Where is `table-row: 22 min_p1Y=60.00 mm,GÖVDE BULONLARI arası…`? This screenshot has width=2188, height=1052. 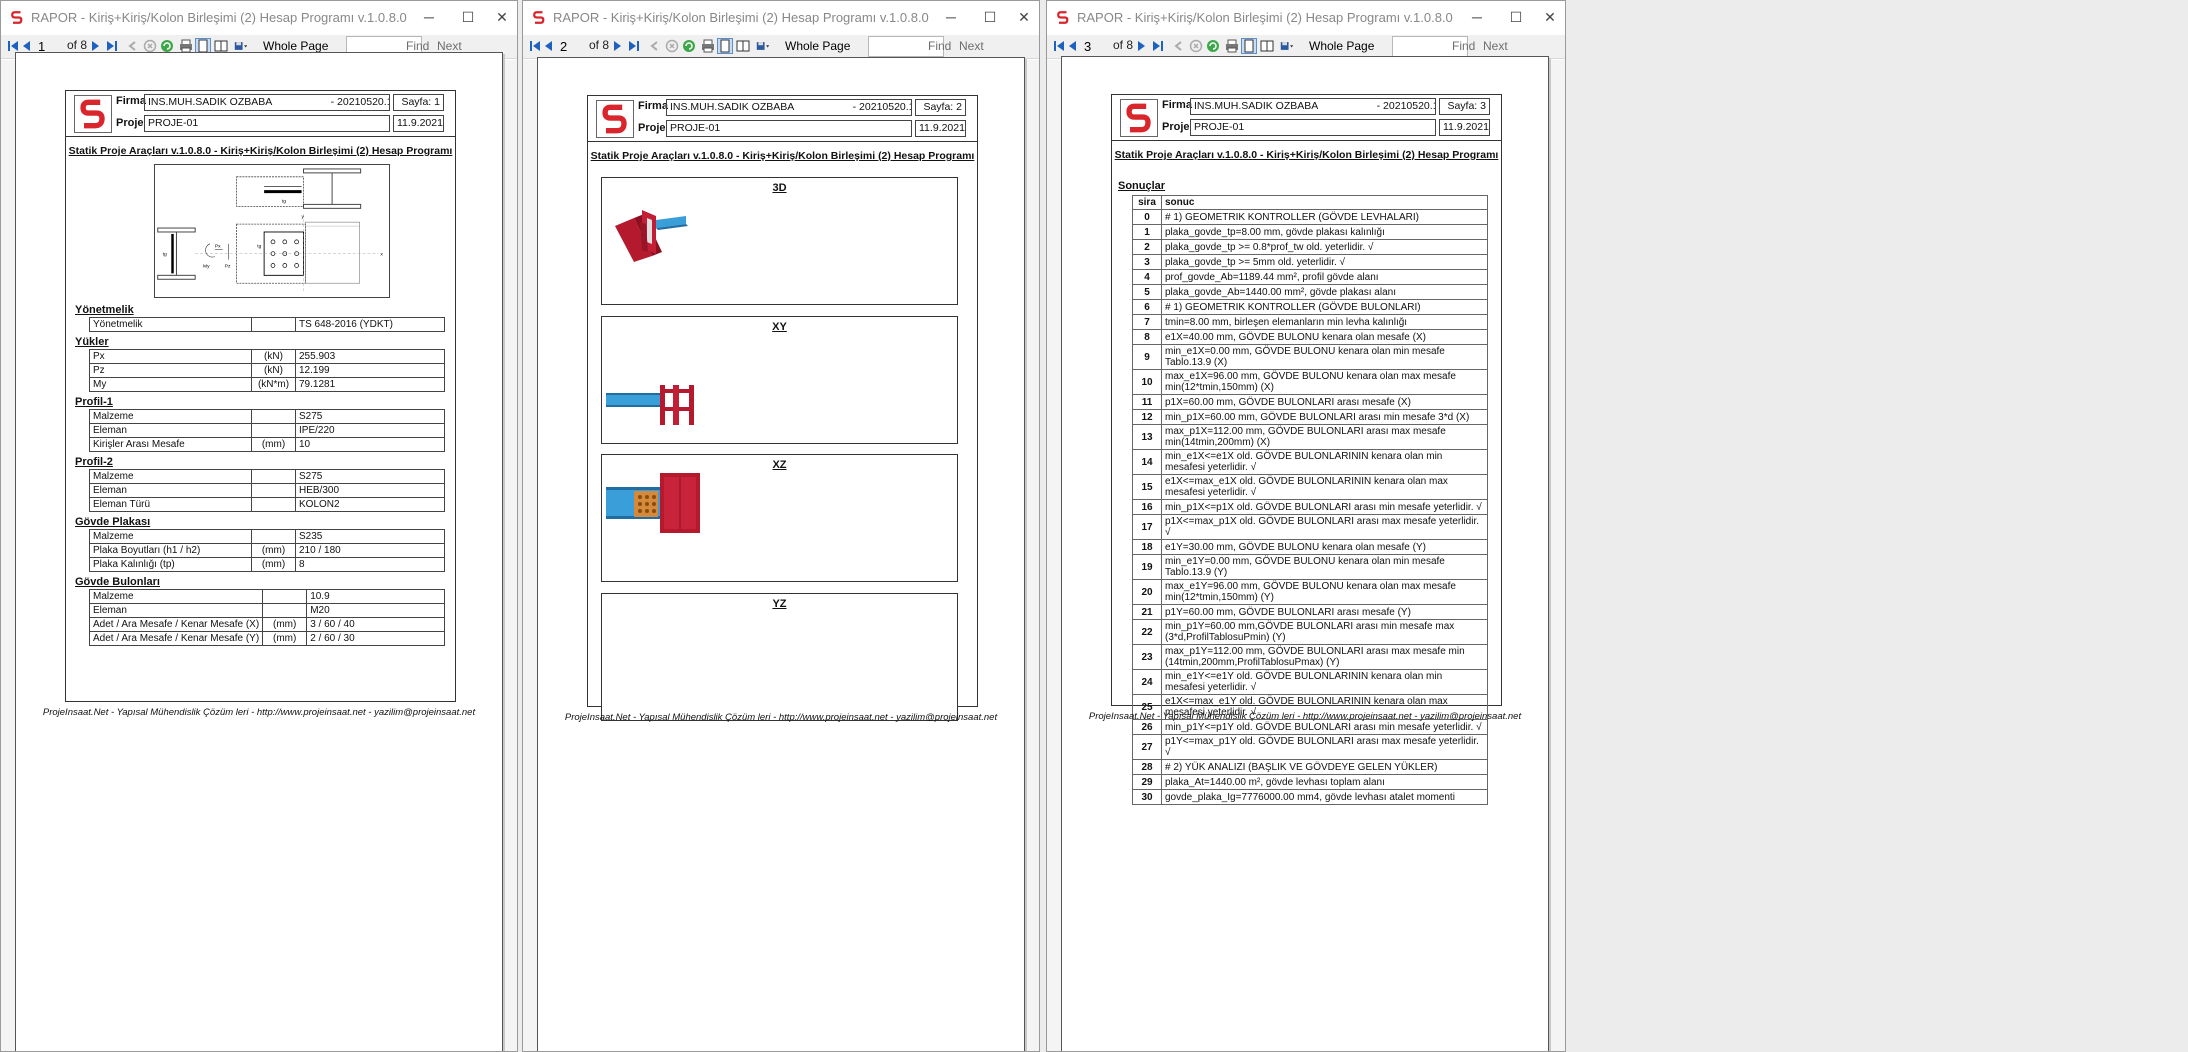 table-row: 22 min_p1Y=60.00 mm,GÖVDE BULONLARI arası… is located at coordinates (1310, 632).